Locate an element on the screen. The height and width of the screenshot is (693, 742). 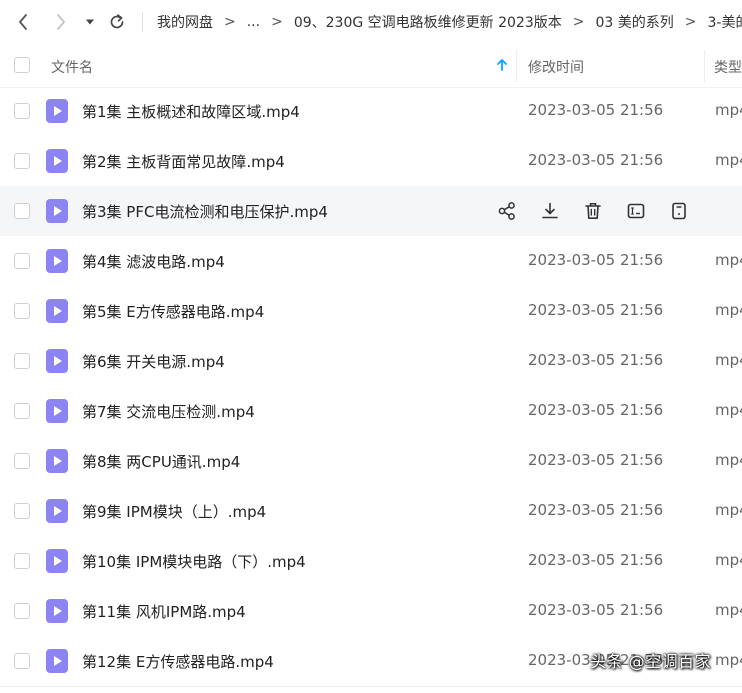
breadcrumb-item: 03 美的系列 is located at coordinates (634, 22).